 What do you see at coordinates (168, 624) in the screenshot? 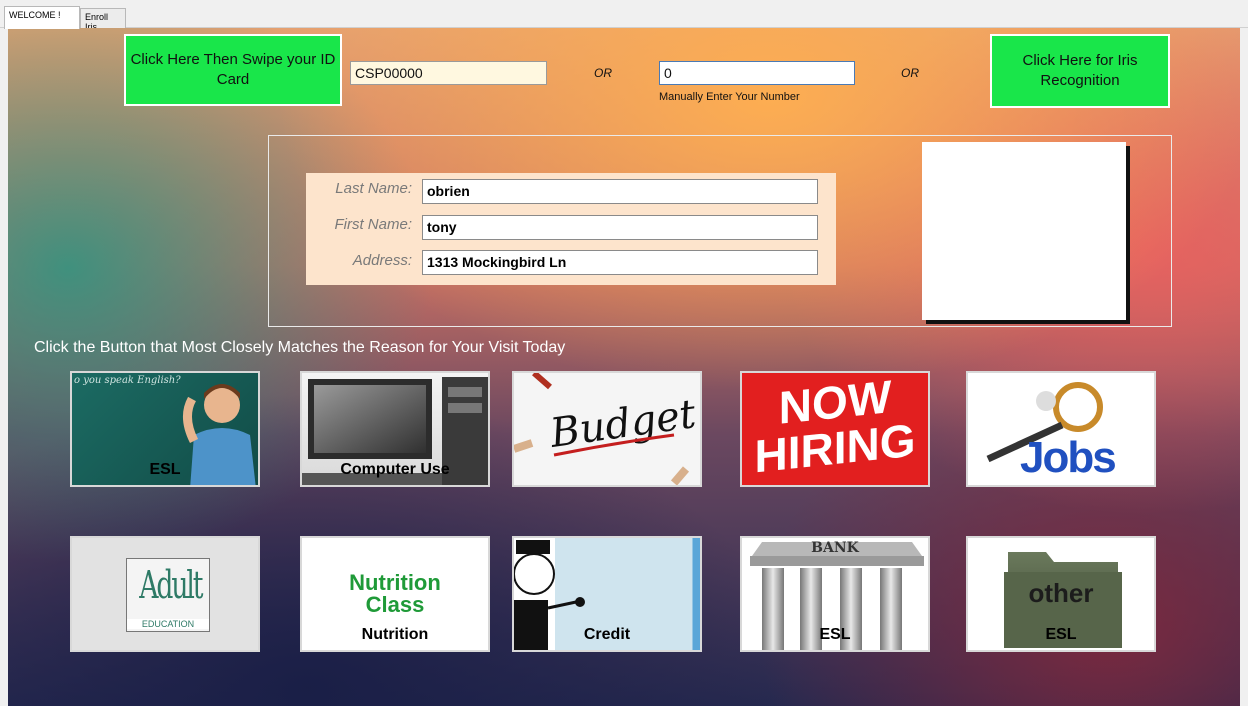
I see `education-text: EDUCATION` at bounding box center [168, 624].